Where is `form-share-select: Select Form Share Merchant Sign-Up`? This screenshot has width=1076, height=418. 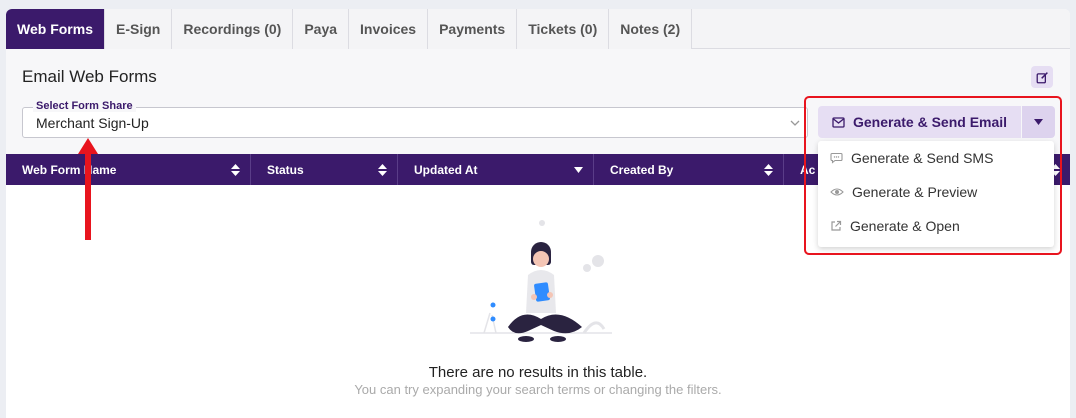
form-share-select: Select Form Share Merchant Sign-Up is located at coordinates (415, 119).